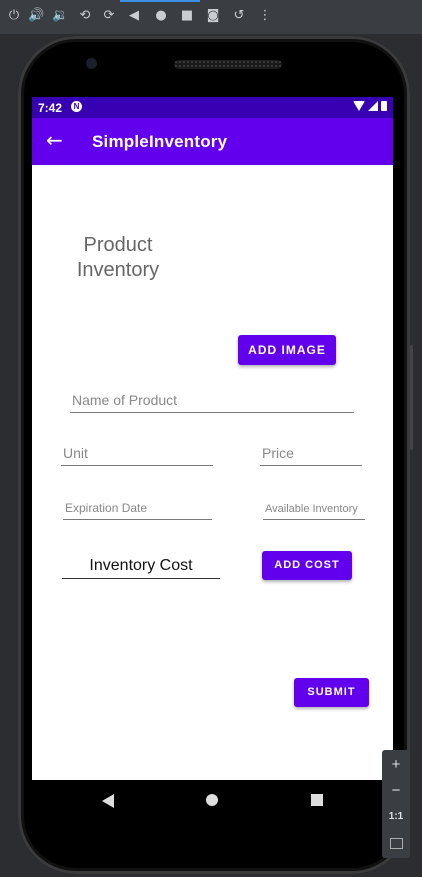  I want to click on nav-back-icon, so click(108, 801).